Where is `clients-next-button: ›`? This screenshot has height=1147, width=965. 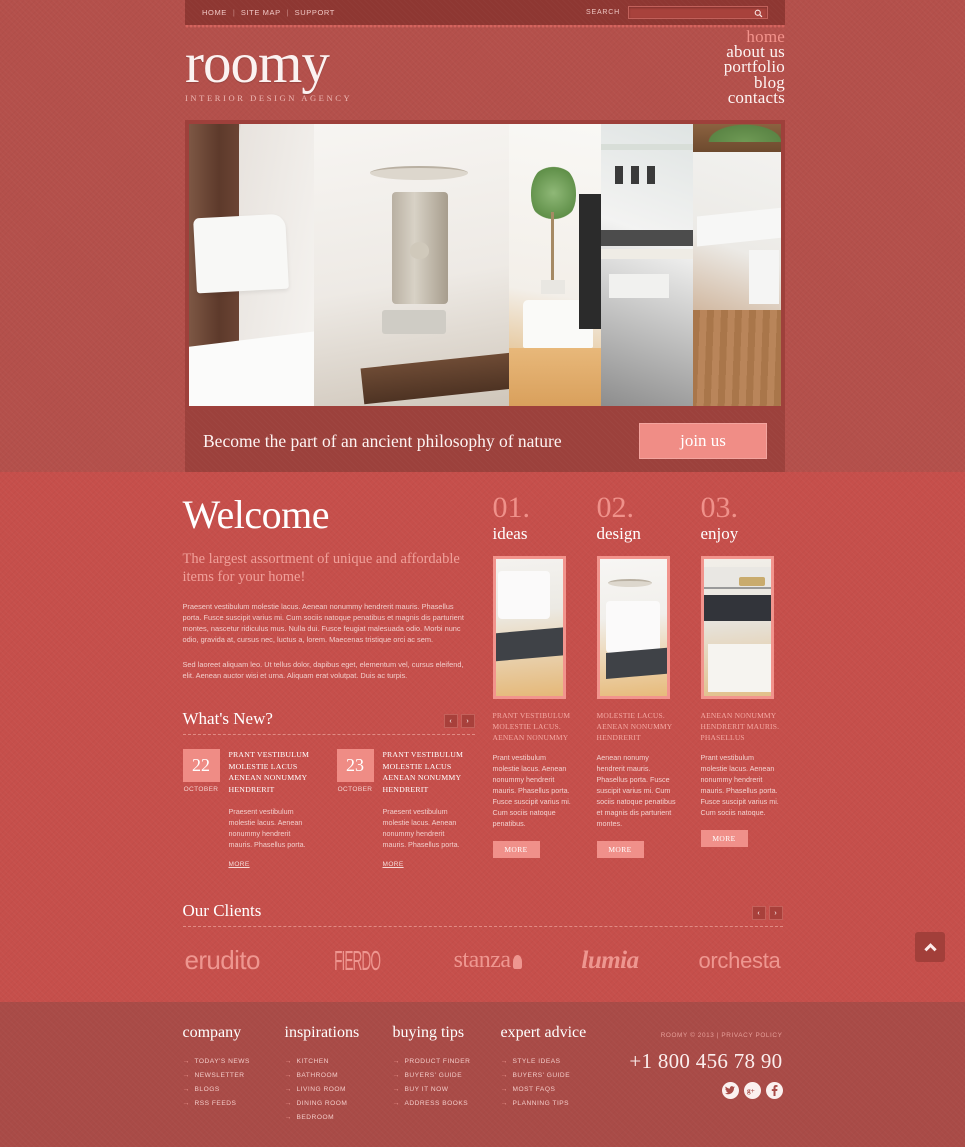 clients-next-button: › is located at coordinates (775, 913).